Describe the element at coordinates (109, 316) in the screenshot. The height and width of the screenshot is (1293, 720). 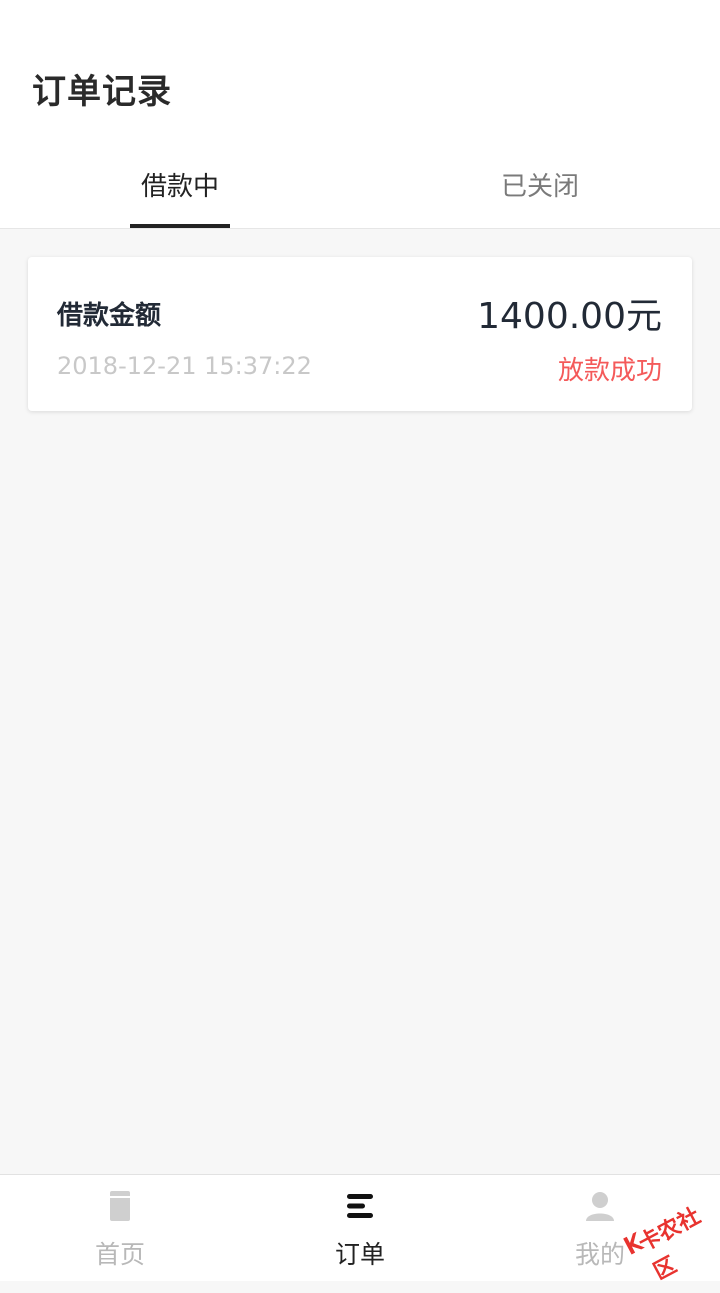
I see `loan-amount-label: 借款金额` at that location.